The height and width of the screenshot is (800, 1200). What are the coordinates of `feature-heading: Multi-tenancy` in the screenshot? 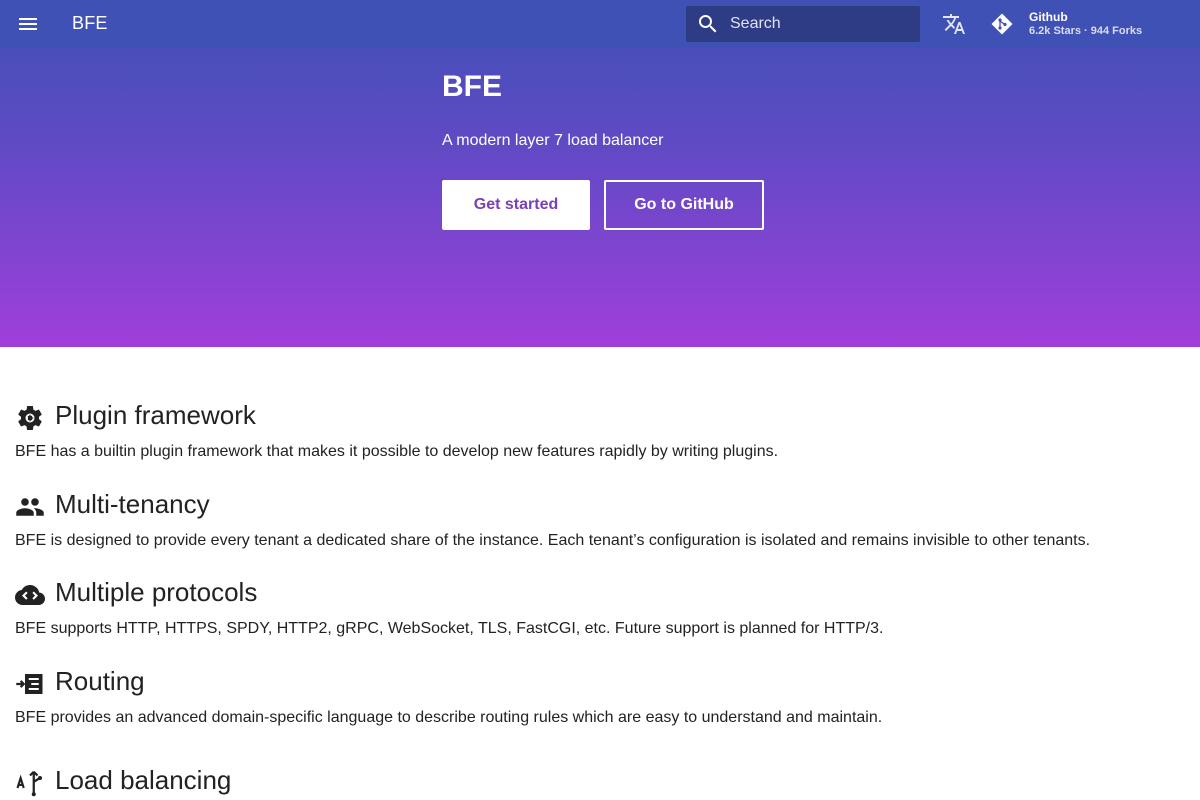 It's located at (600, 506).